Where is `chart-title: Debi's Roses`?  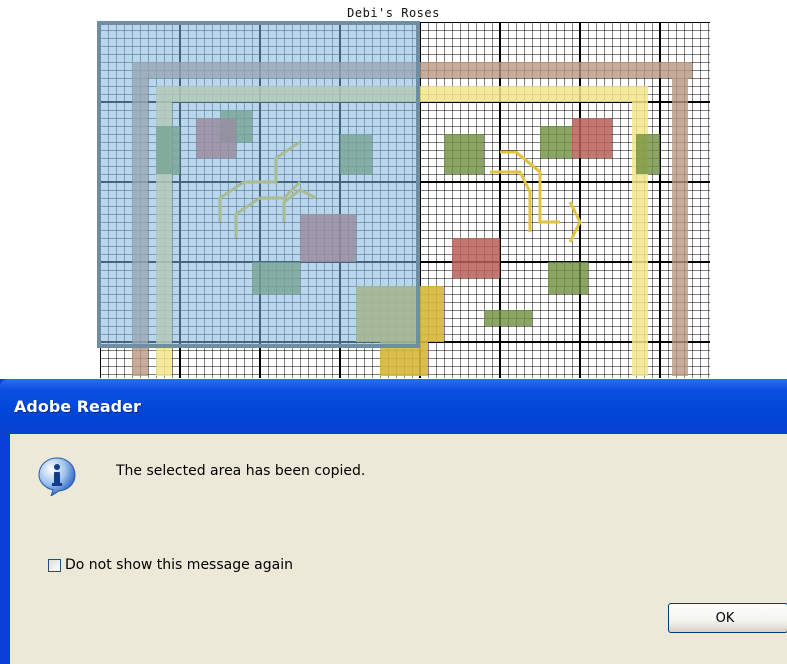 chart-title: Debi's Roses is located at coordinates (393, 13).